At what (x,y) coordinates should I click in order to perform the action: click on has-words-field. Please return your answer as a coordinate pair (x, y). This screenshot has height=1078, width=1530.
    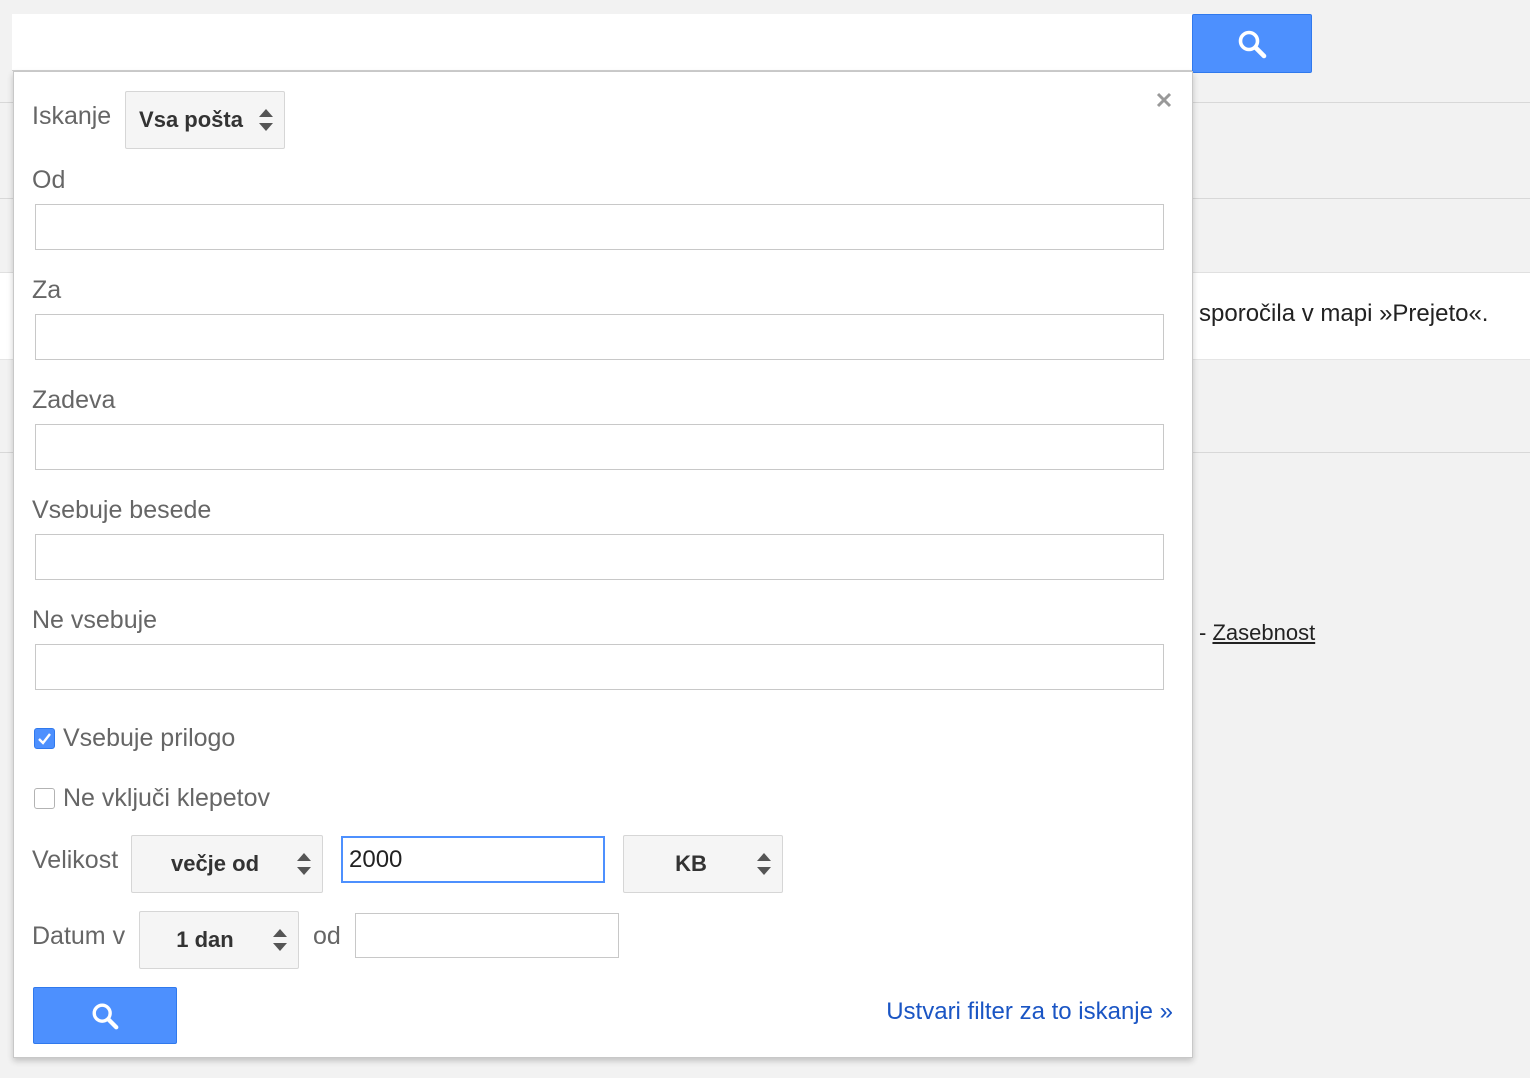
    Looking at the image, I should click on (599, 557).